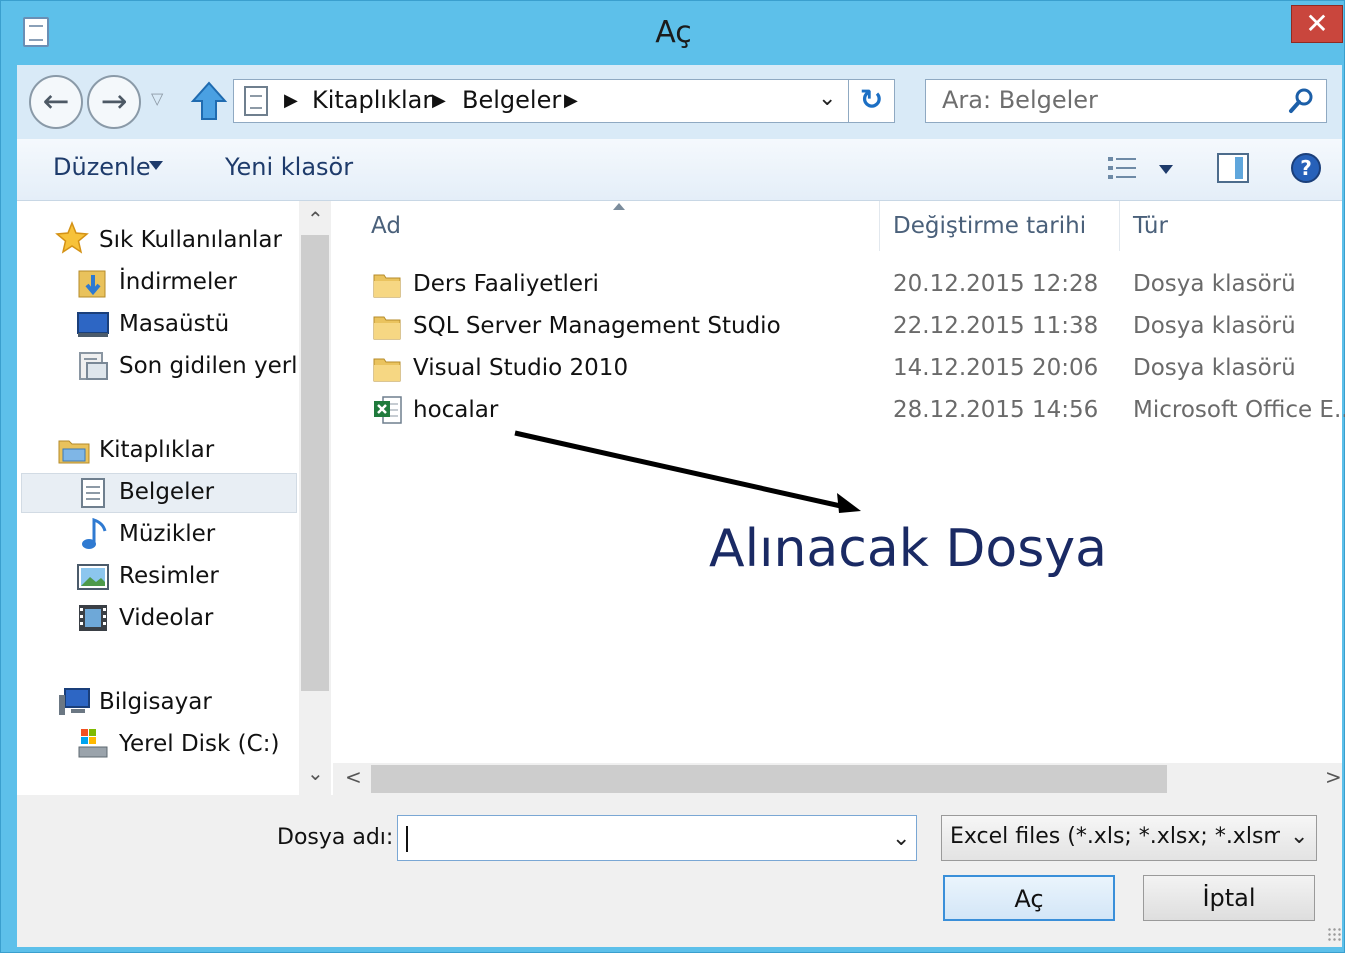 The image size is (1345, 953). I want to click on file-list-scroll-thumb, so click(769, 779).